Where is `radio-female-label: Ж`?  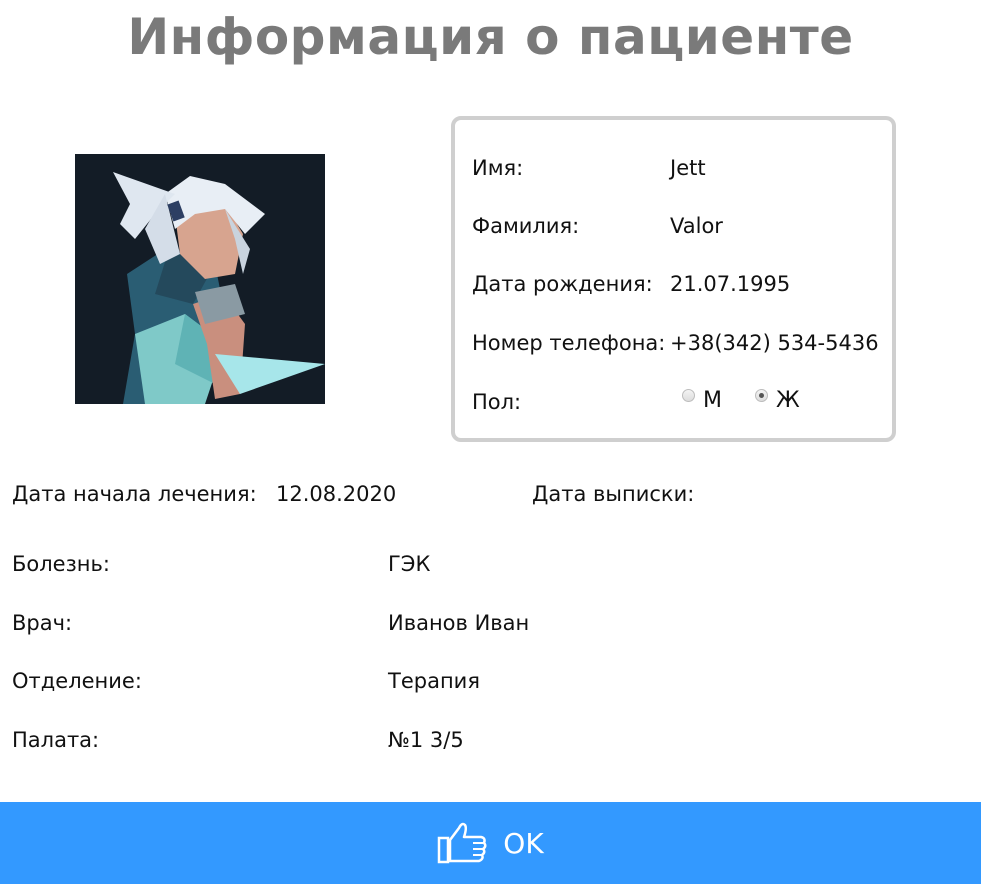 radio-female-label: Ж is located at coordinates (788, 400).